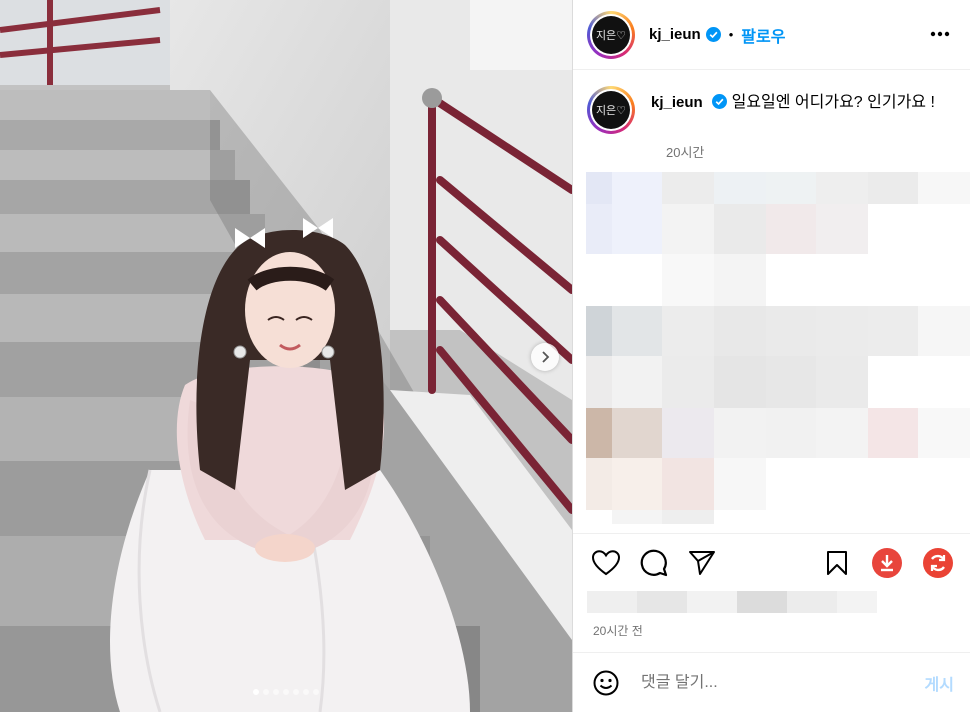  What do you see at coordinates (771, 564) in the screenshot?
I see `action-bar` at bounding box center [771, 564].